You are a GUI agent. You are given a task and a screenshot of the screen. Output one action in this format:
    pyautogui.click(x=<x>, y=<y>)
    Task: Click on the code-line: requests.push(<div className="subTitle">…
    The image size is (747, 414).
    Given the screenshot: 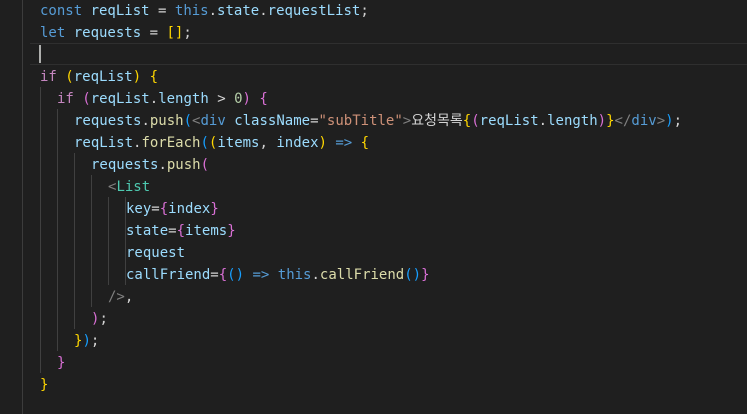 What is the action you would take?
    pyautogui.click(x=378, y=121)
    